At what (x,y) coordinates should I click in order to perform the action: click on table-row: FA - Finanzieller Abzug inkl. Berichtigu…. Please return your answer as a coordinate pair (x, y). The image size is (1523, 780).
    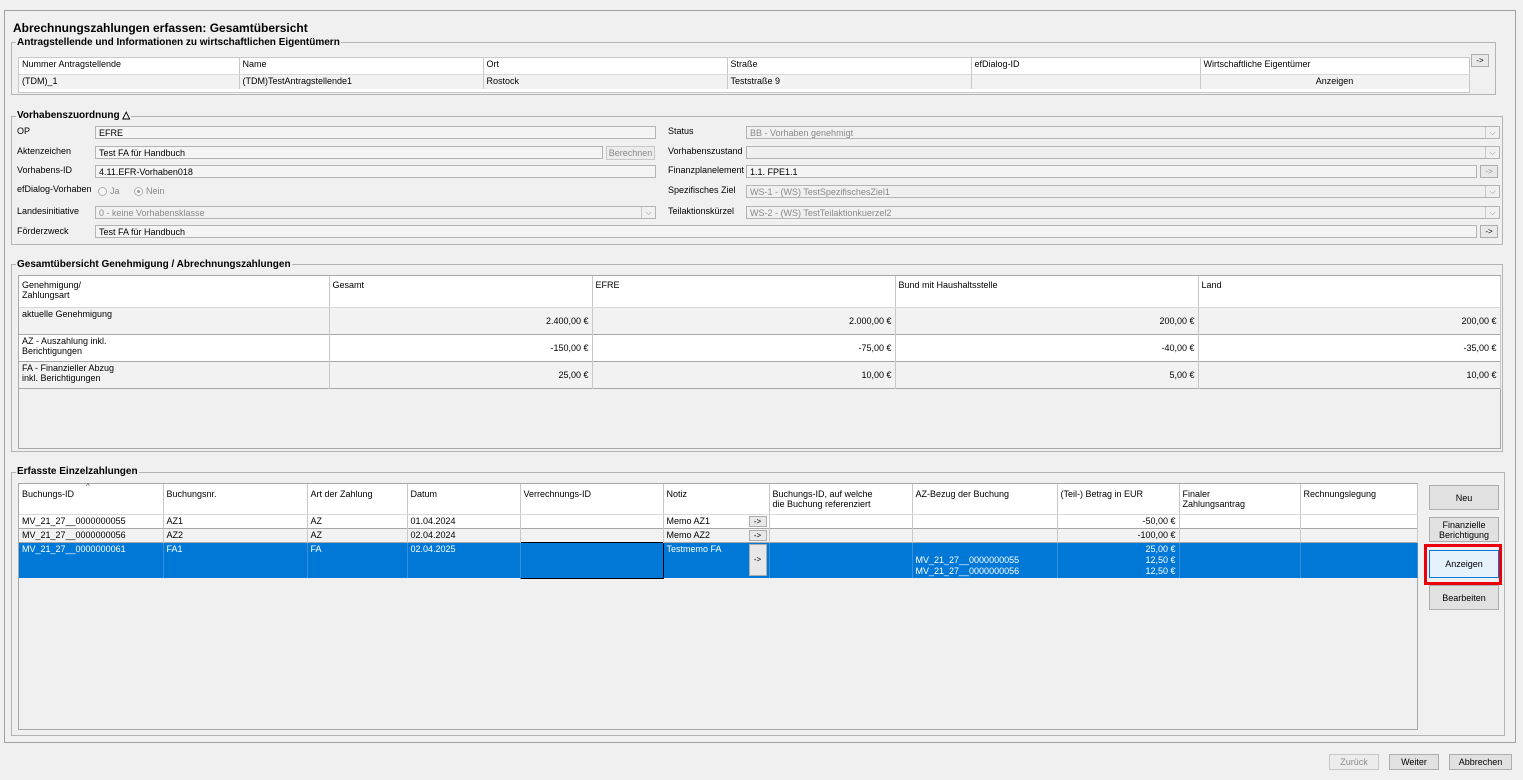
    Looking at the image, I should click on (760, 374).